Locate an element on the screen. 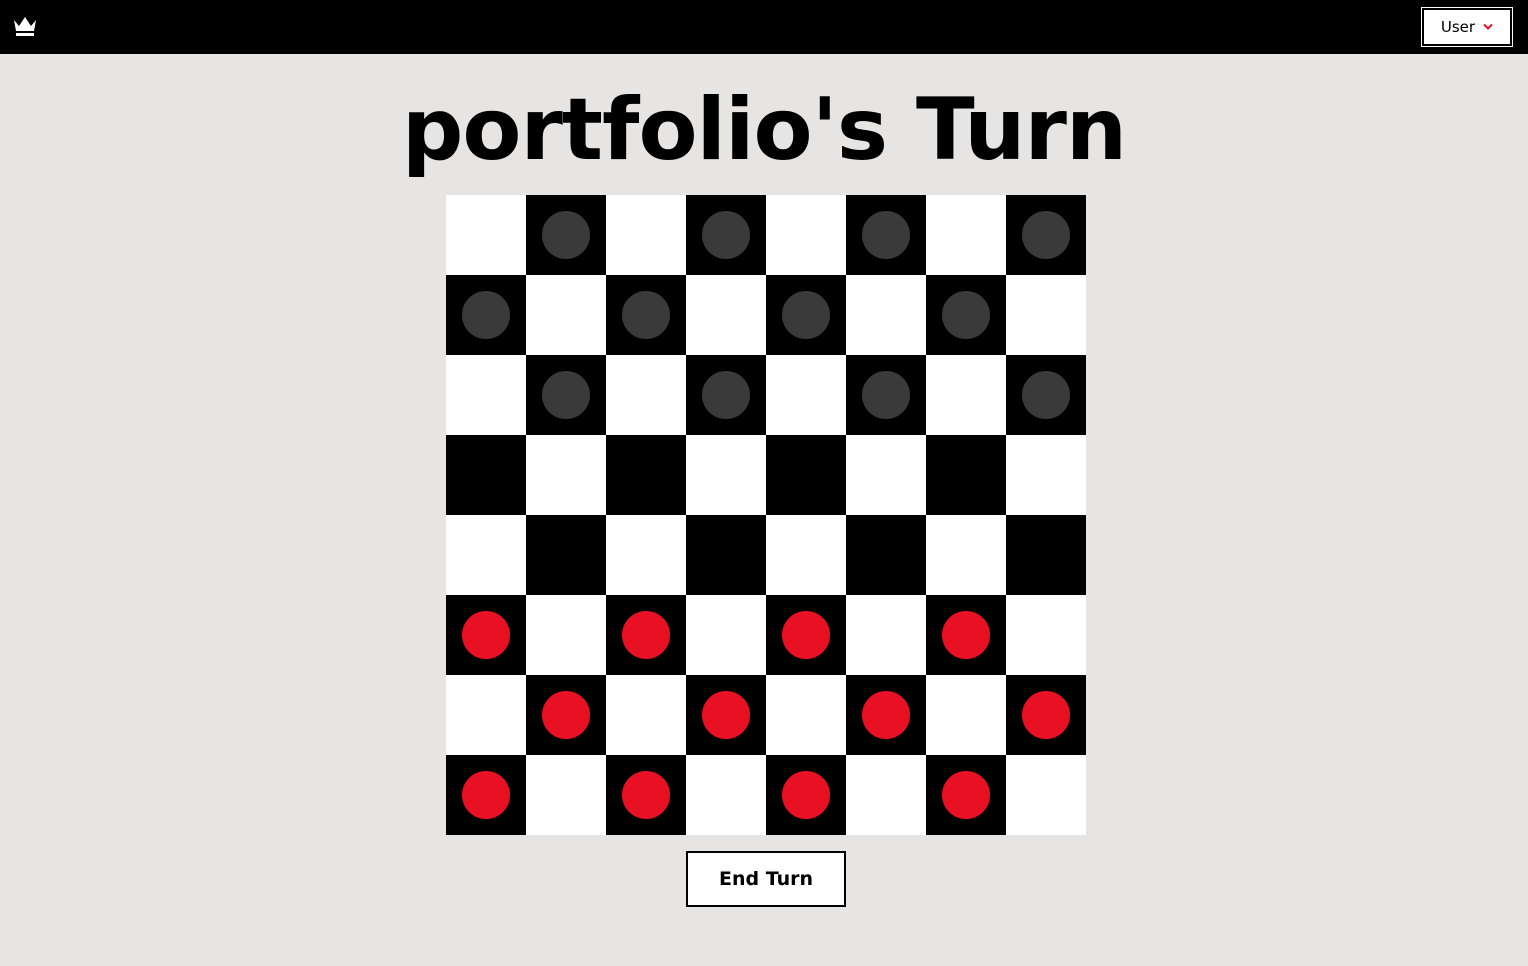 The width and height of the screenshot is (1528, 966). user-menu-button: User is located at coordinates (1467, 27).